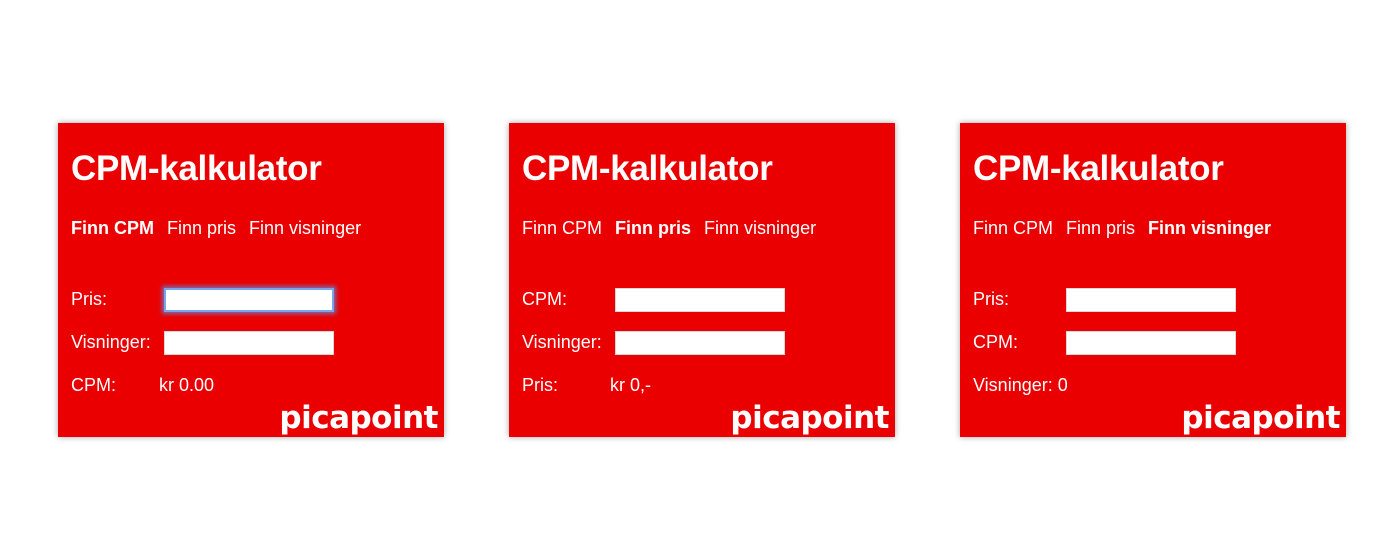 This screenshot has height=560, width=1400. Describe the element at coordinates (540, 385) in the screenshot. I see `pris-result-label: Pris:` at that location.